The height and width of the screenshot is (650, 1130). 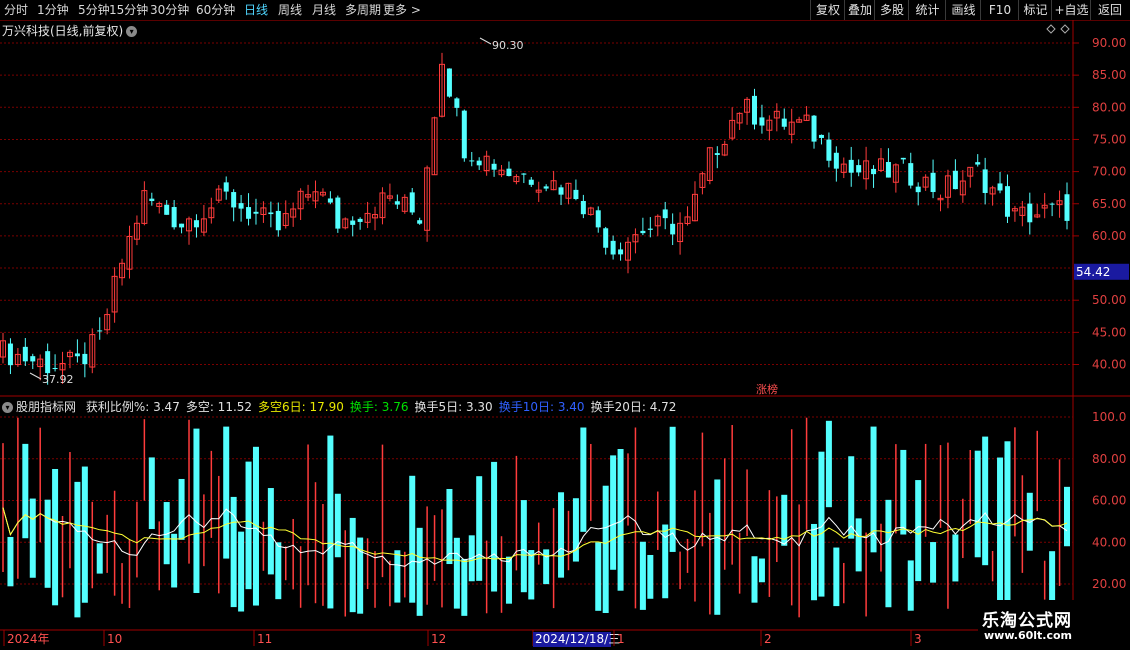 What do you see at coordinates (7, 407) in the screenshot?
I see `chevron-down-icon: ▾` at bounding box center [7, 407].